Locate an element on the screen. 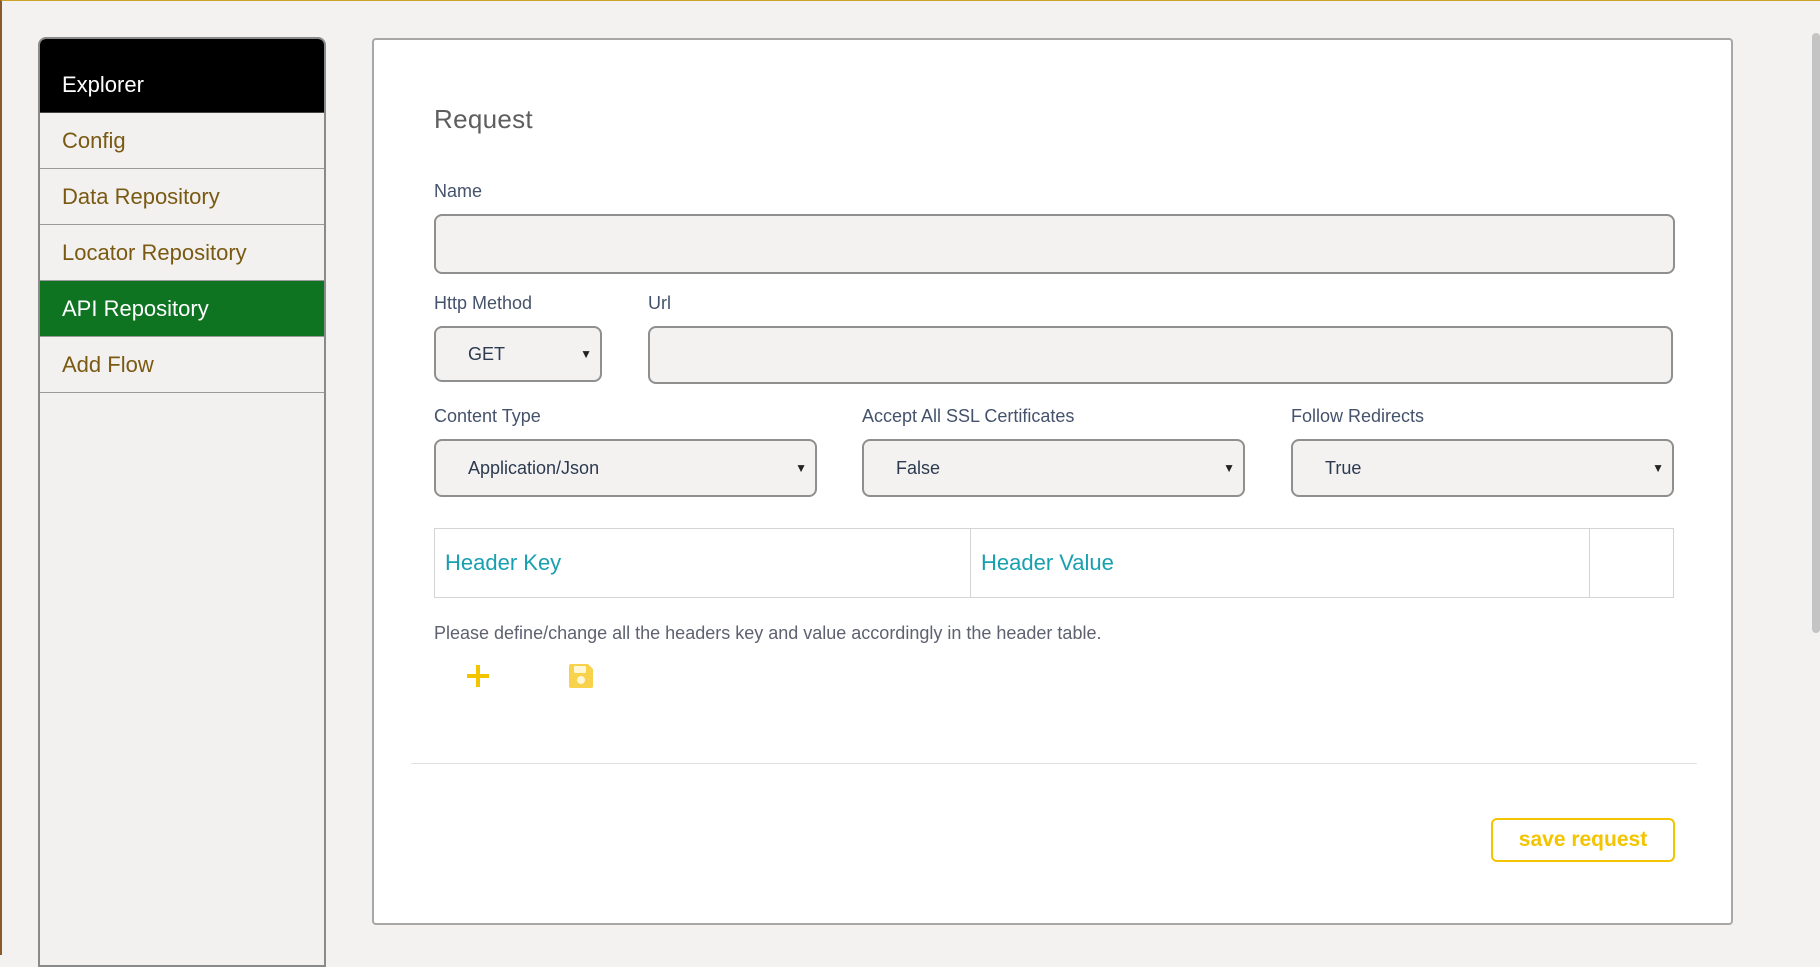  plus-icon is located at coordinates (478, 676).